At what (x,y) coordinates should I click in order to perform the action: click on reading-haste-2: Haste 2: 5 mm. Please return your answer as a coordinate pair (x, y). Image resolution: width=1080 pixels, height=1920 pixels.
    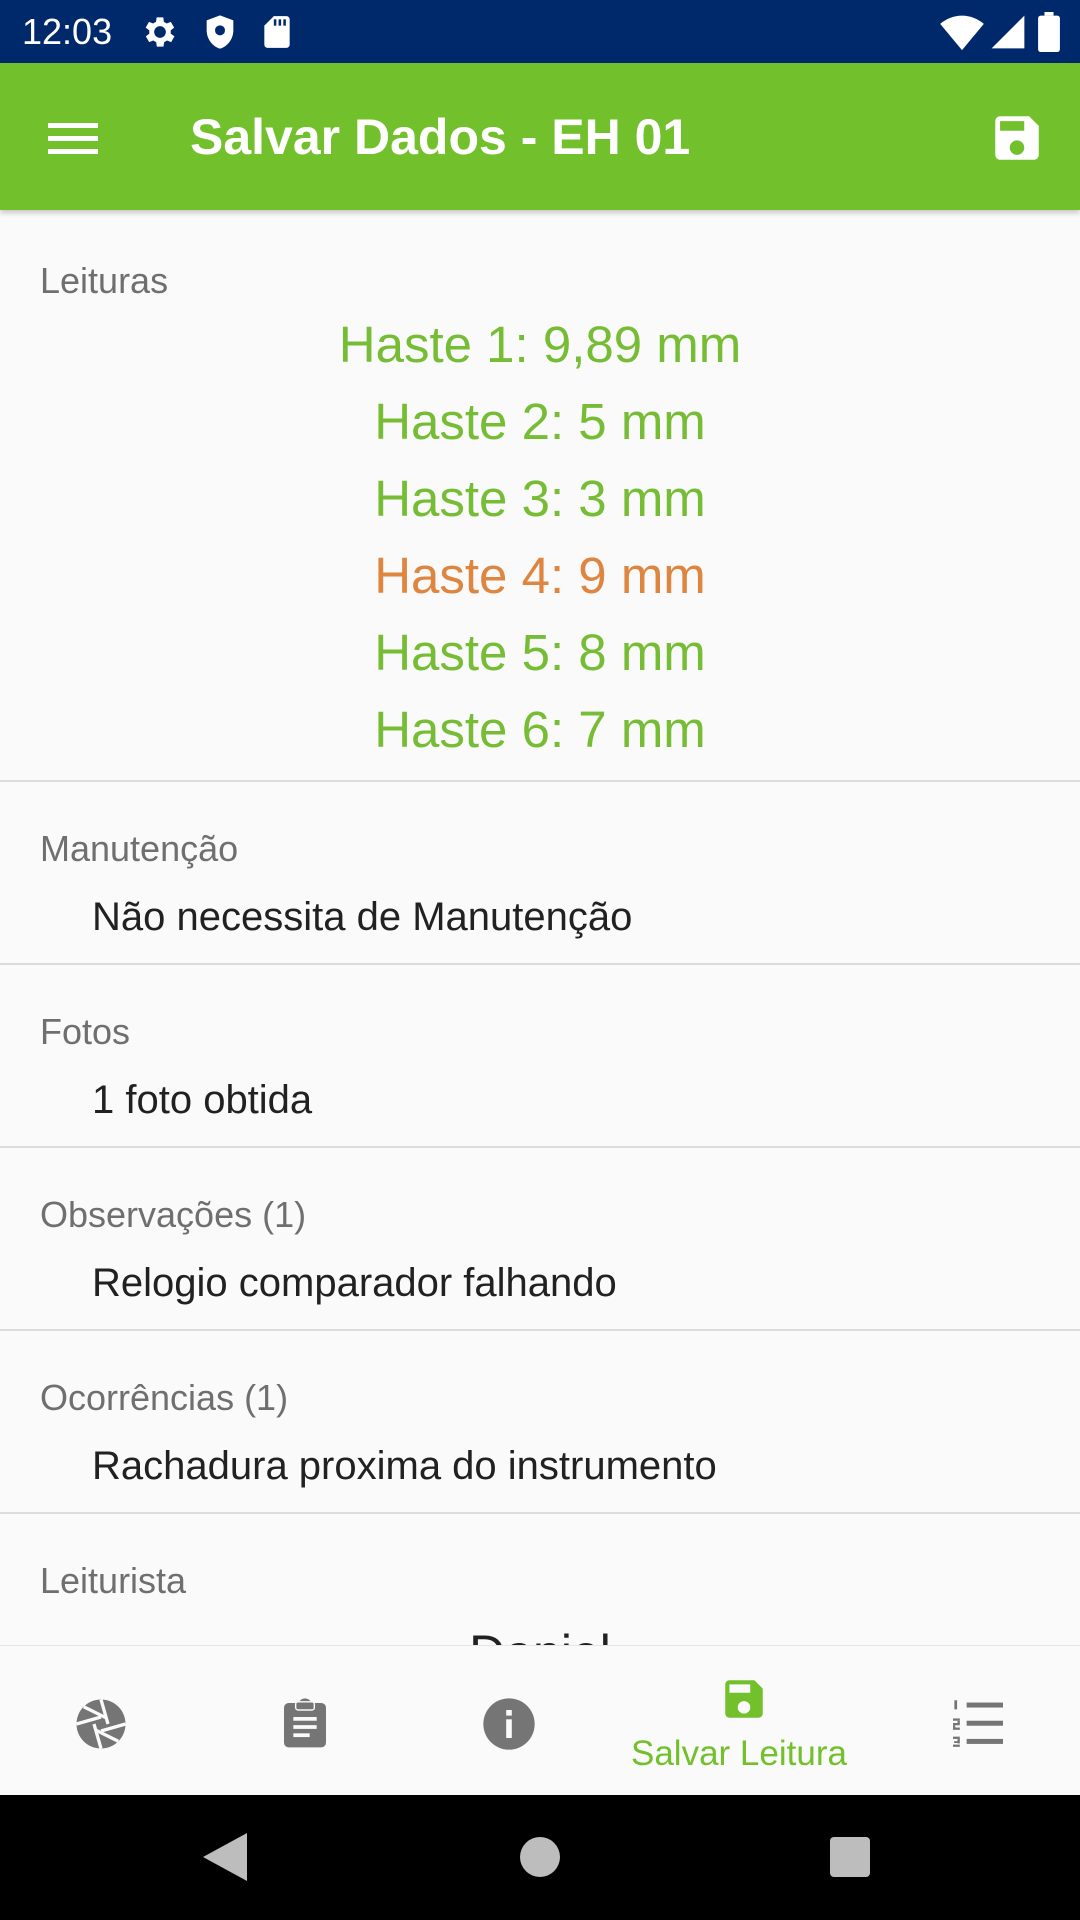
    Looking at the image, I should click on (540, 421).